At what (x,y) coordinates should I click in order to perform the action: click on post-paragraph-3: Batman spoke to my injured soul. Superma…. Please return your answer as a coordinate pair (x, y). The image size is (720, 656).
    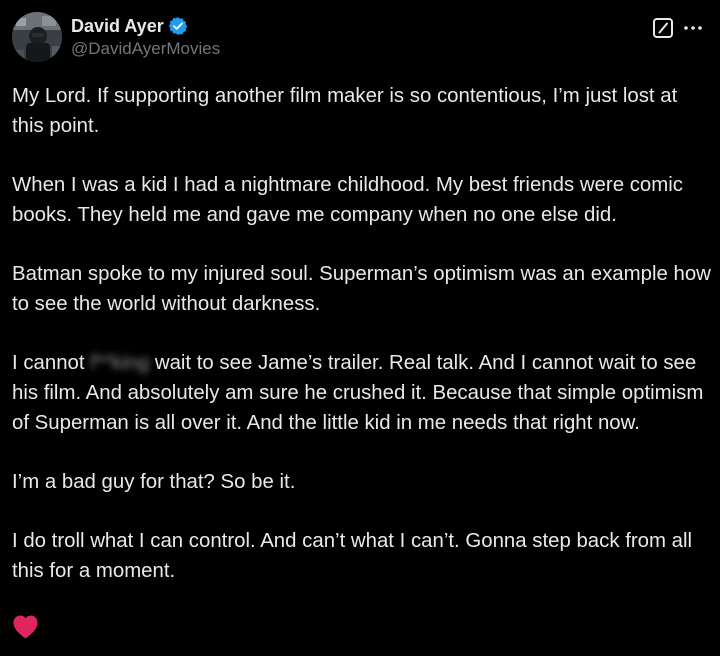
    Looking at the image, I should click on (361, 289).